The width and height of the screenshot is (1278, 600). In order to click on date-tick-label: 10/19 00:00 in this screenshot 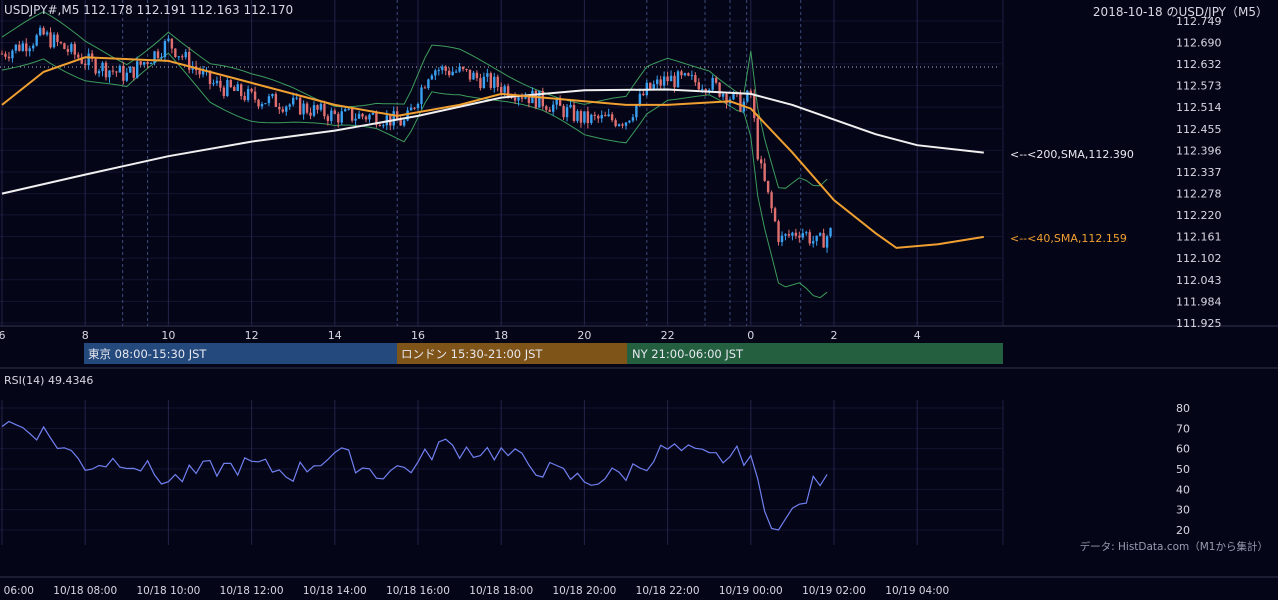, I will do `click(751, 591)`.